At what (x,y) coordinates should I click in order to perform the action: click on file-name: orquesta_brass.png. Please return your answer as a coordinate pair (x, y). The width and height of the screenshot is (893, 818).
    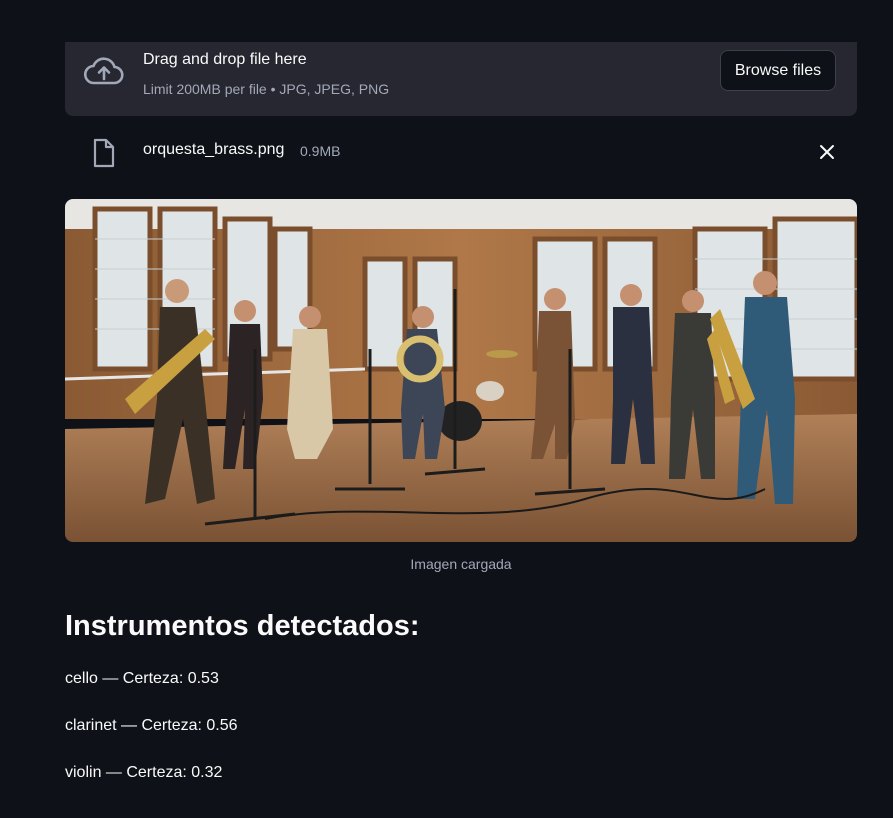
    Looking at the image, I should click on (214, 149).